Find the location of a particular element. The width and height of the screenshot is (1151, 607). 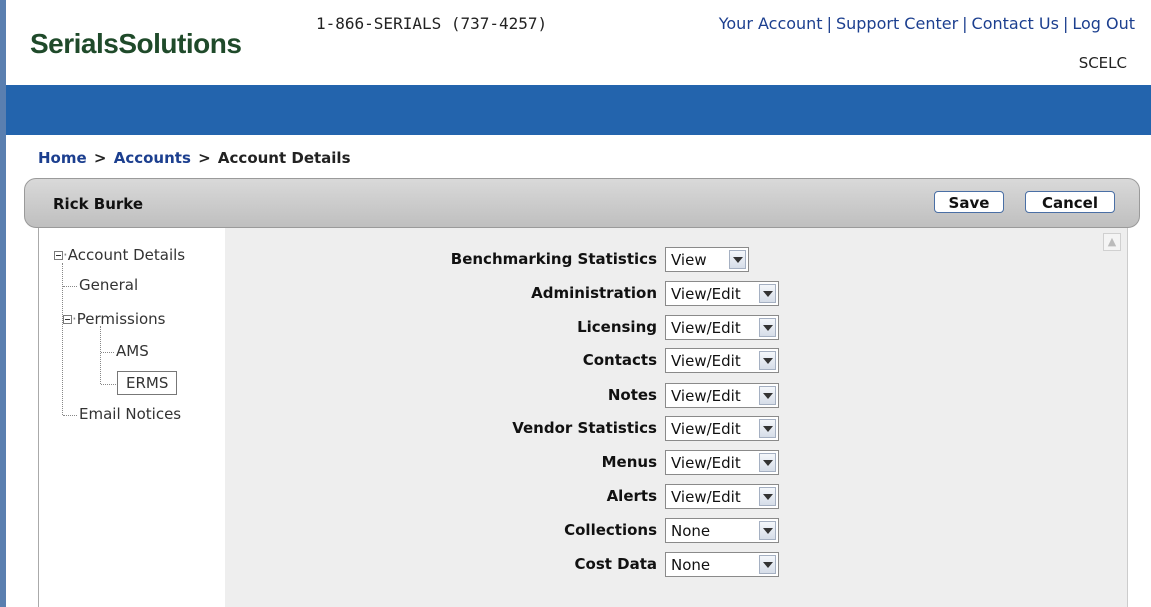

permission-label: Vendor Statistics is located at coordinates (584, 428).